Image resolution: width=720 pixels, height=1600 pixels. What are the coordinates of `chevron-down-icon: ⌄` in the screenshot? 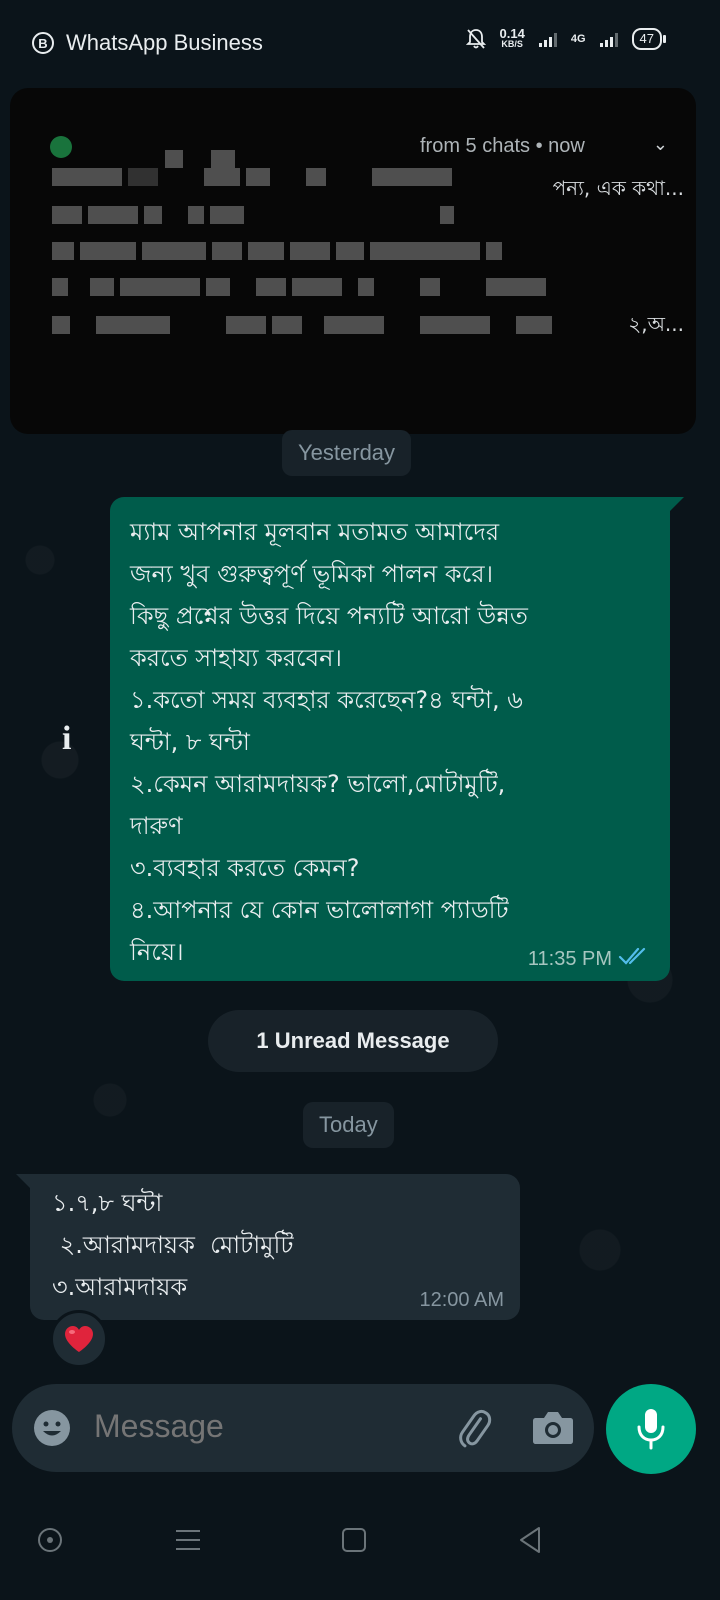 It's located at (660, 144).